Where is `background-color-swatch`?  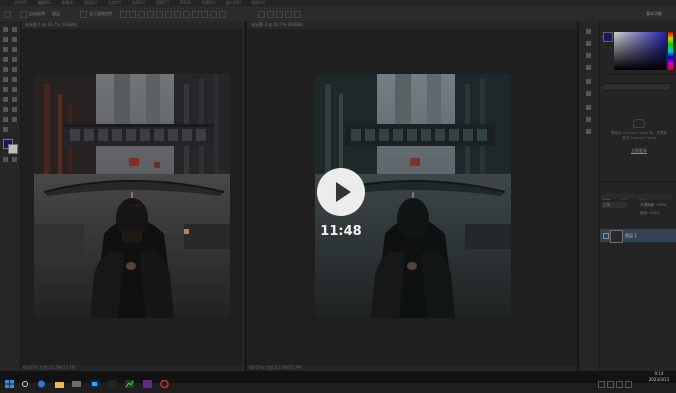
background-color-swatch is located at coordinates (13, 149).